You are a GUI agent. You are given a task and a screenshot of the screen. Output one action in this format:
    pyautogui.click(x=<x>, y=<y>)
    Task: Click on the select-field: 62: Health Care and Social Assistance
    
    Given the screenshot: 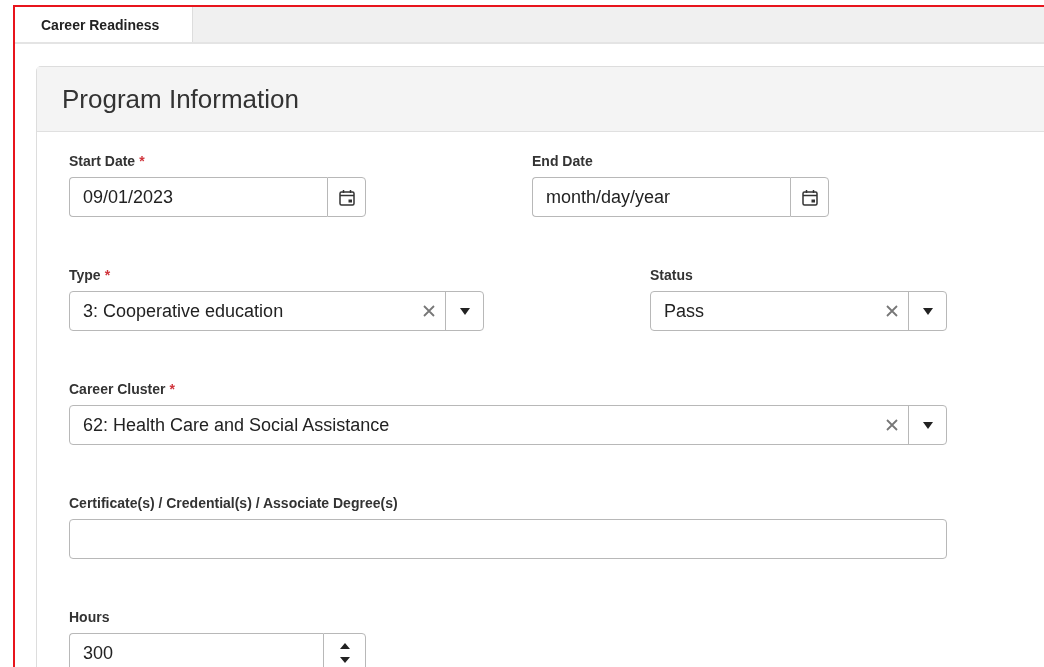 What is the action you would take?
    pyautogui.click(x=508, y=425)
    